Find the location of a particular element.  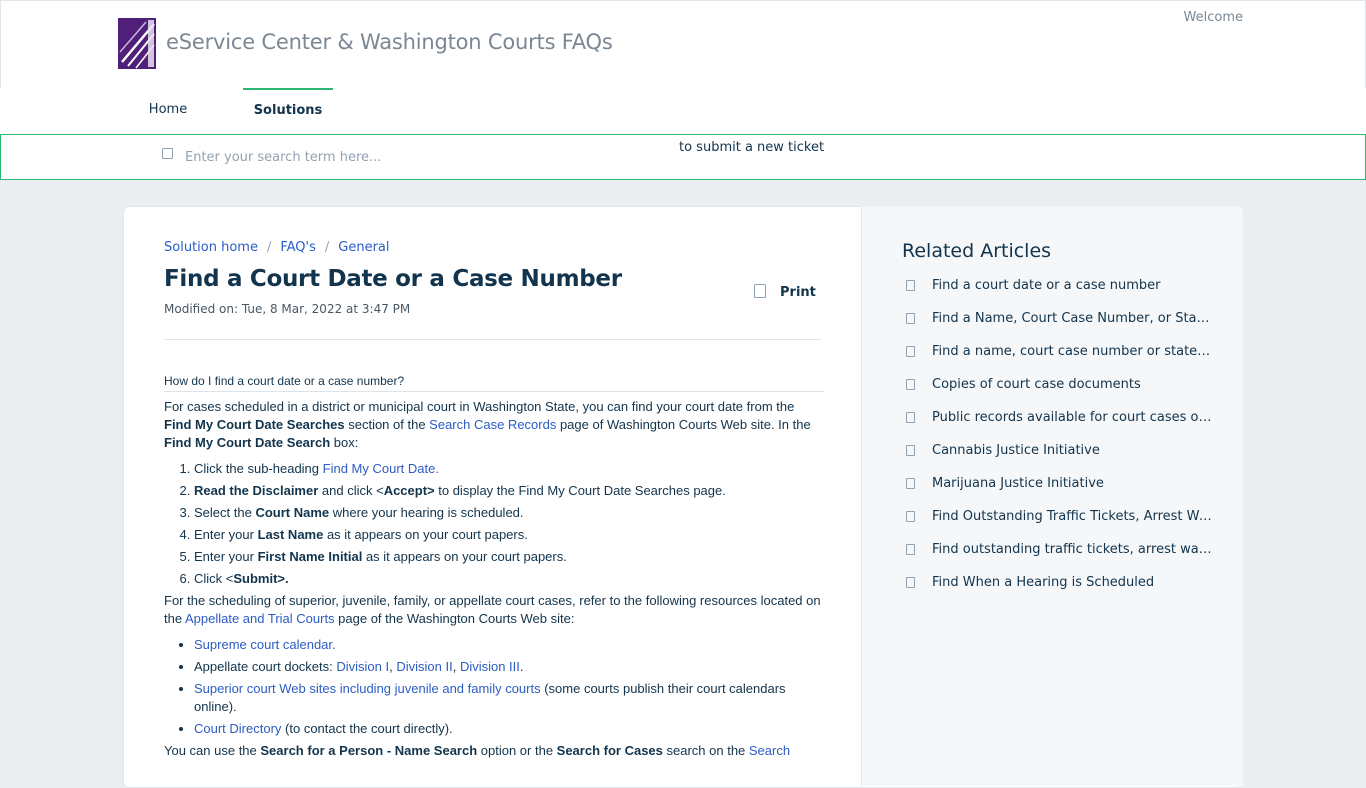

modified-date: Modified on: Tue, 8 Mar, 2022 at 3:47 PM is located at coordinates (287, 309).